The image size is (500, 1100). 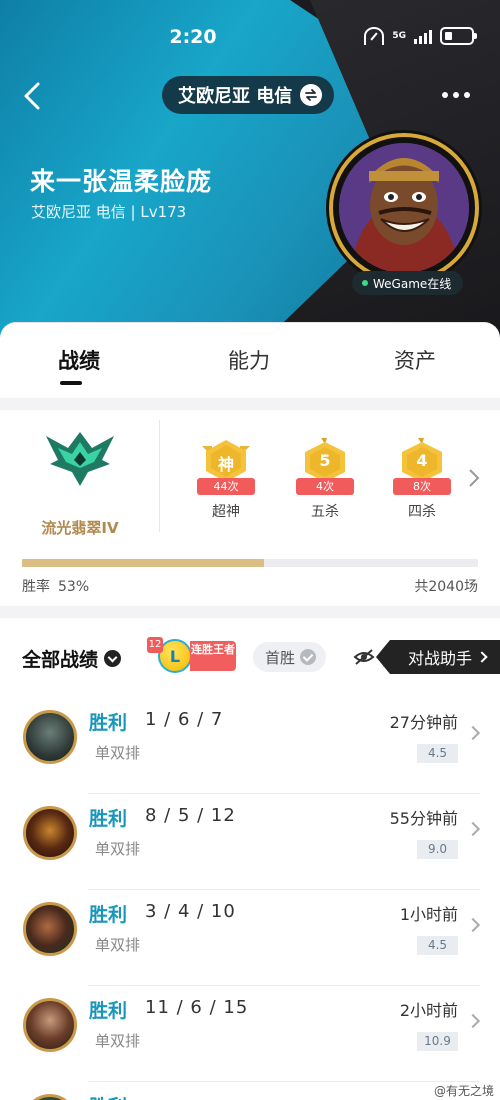 I want to click on first-win-label: 首胜, so click(x=280, y=657).